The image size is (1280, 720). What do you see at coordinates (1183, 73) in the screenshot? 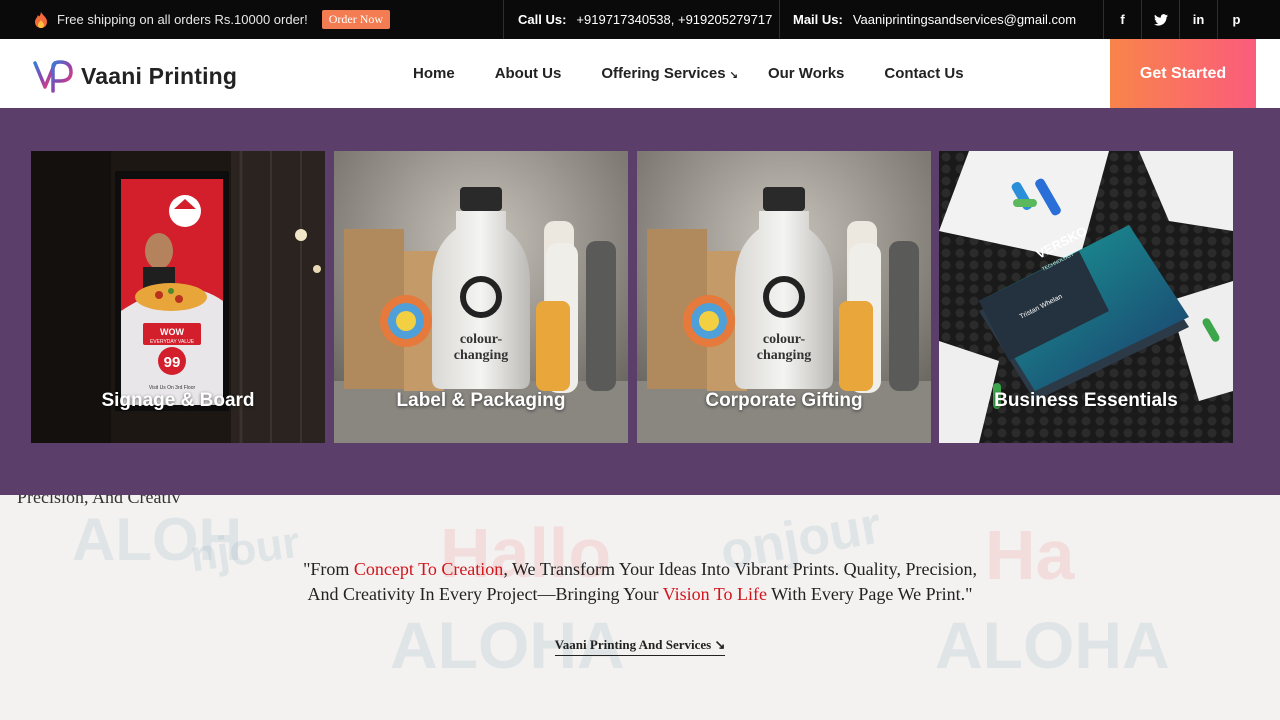
I see `get-started-button: Get Started` at bounding box center [1183, 73].